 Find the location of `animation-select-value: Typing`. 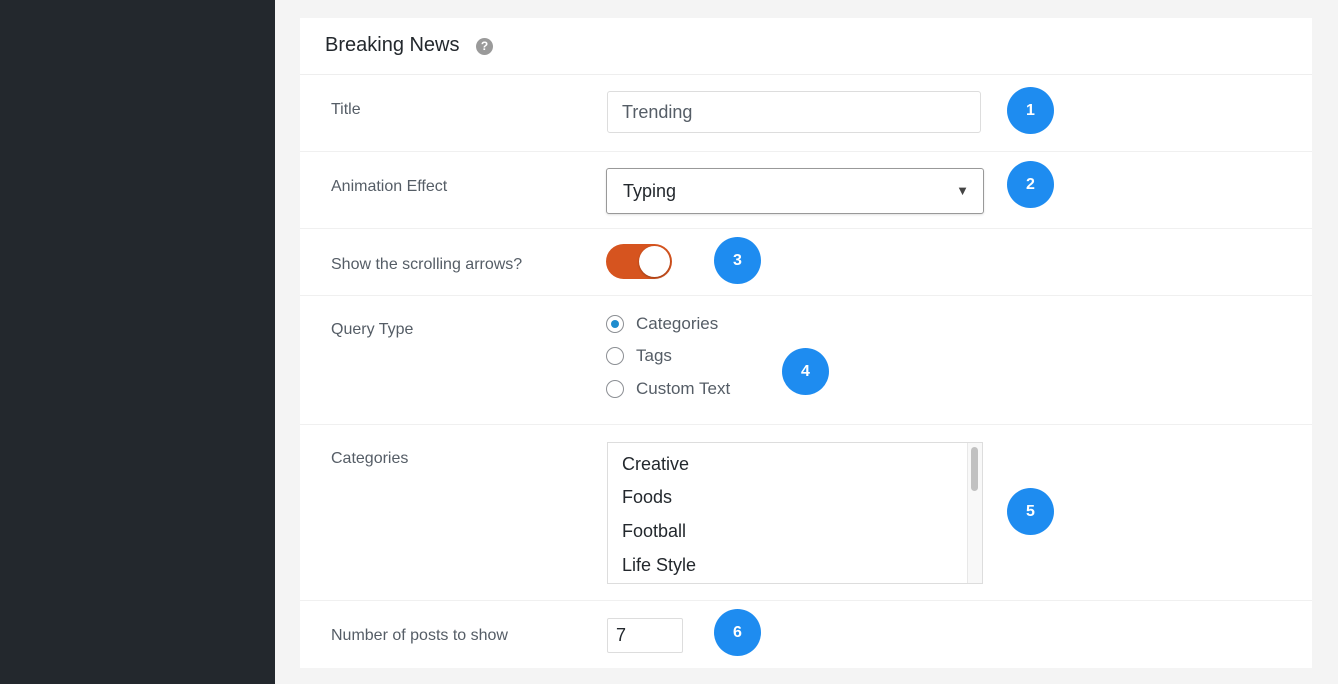

animation-select-value: Typing is located at coordinates (650, 191).